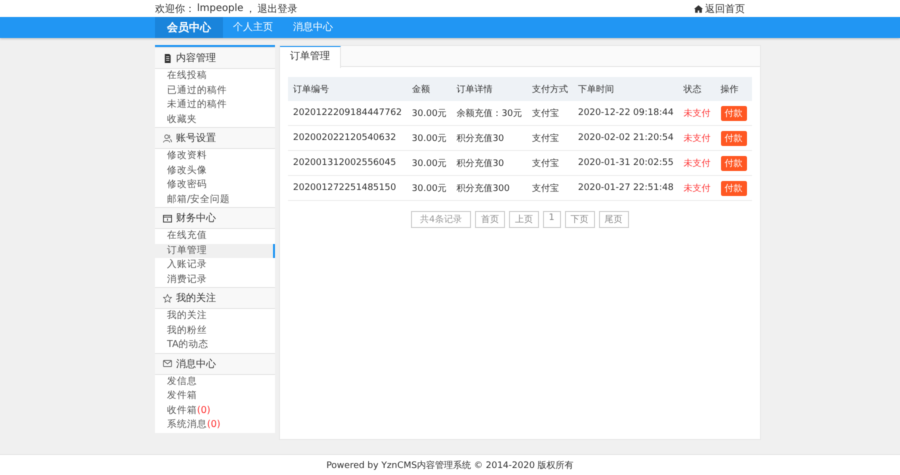 The width and height of the screenshot is (900, 475). I want to click on table-cell: 202001272251485150, so click(347, 188).